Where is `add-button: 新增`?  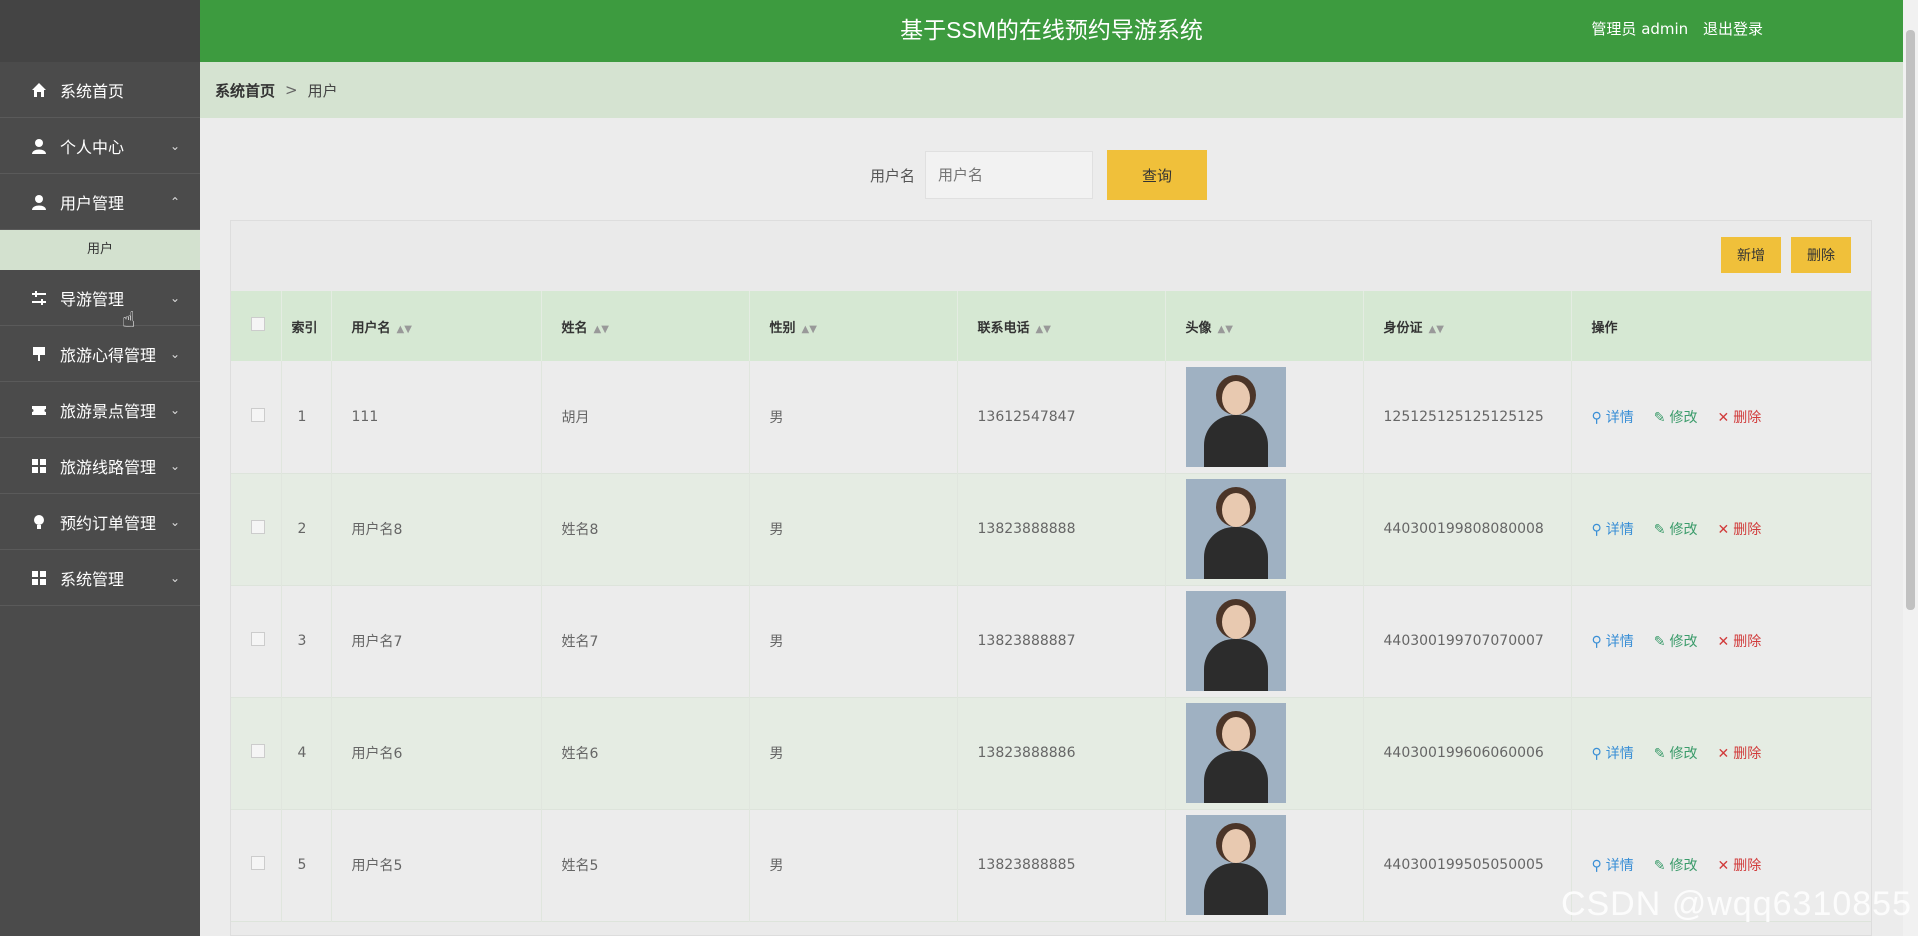
add-button: 新增 is located at coordinates (1751, 255).